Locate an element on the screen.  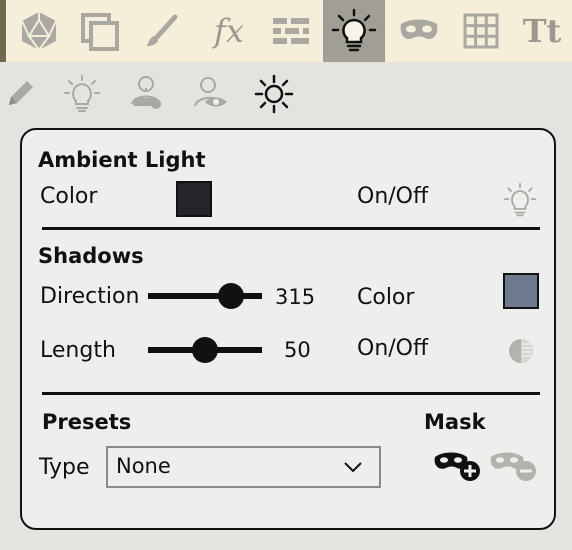
shadow-onoff-label: On/Off is located at coordinates (393, 348).